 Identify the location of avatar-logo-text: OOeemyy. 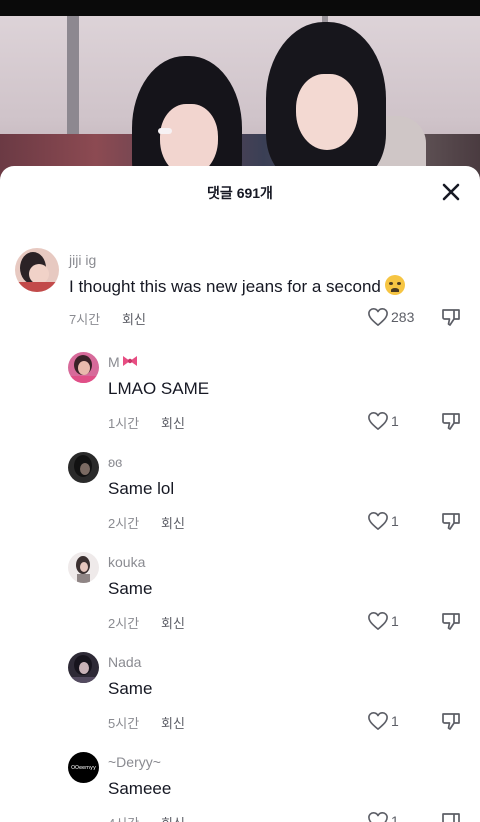
(83, 767).